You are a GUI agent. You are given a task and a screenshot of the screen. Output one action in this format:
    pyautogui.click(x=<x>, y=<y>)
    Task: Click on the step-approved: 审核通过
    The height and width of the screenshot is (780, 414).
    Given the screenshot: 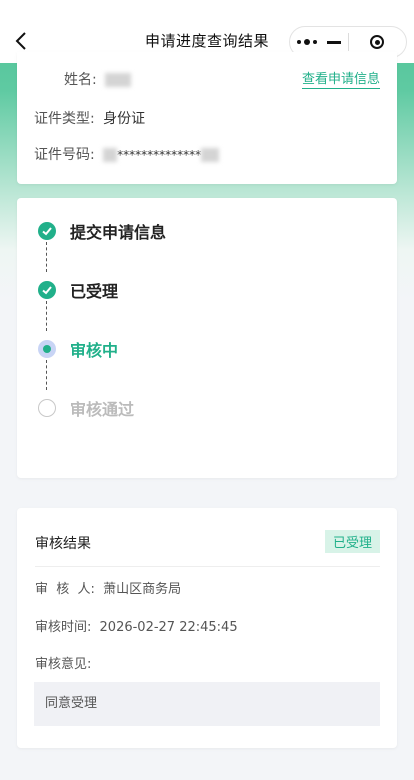 What is the action you would take?
    pyautogui.click(x=86, y=408)
    